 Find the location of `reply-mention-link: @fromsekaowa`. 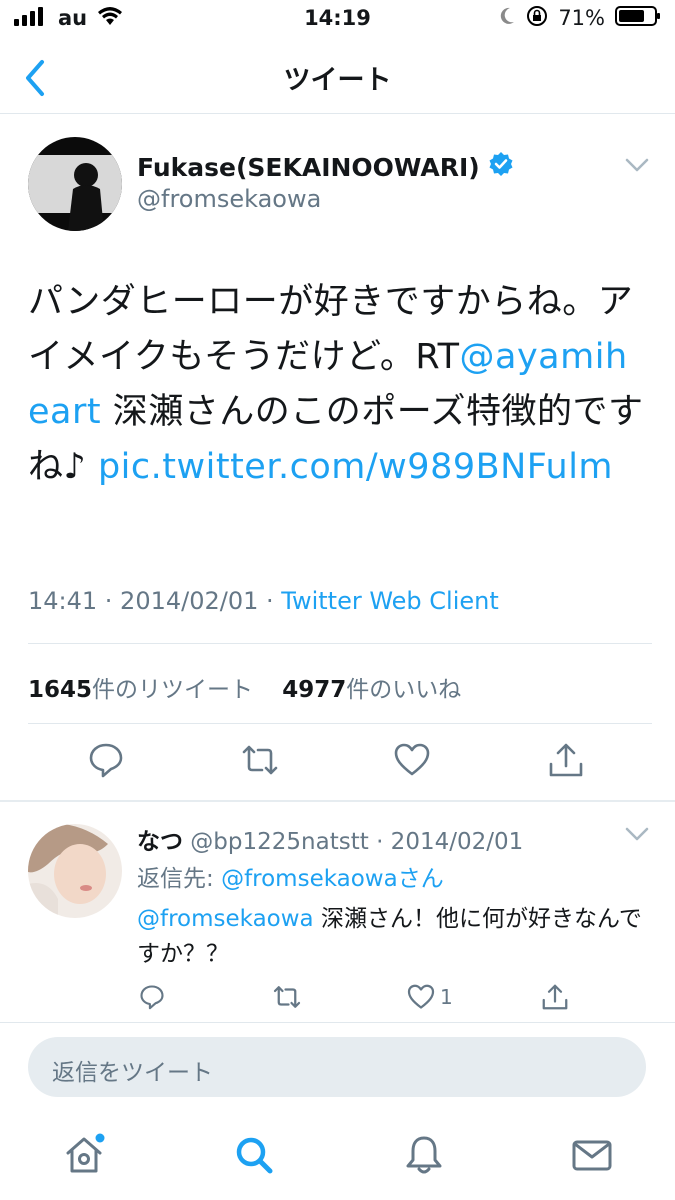

reply-mention-link: @fromsekaowa is located at coordinates (225, 919).